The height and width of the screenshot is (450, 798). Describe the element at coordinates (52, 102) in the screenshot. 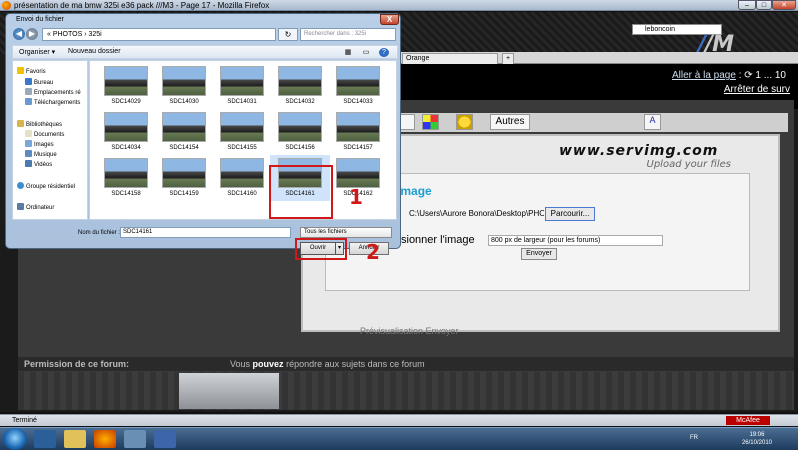

I see `nav-item-downloads: Téléchargements` at that location.